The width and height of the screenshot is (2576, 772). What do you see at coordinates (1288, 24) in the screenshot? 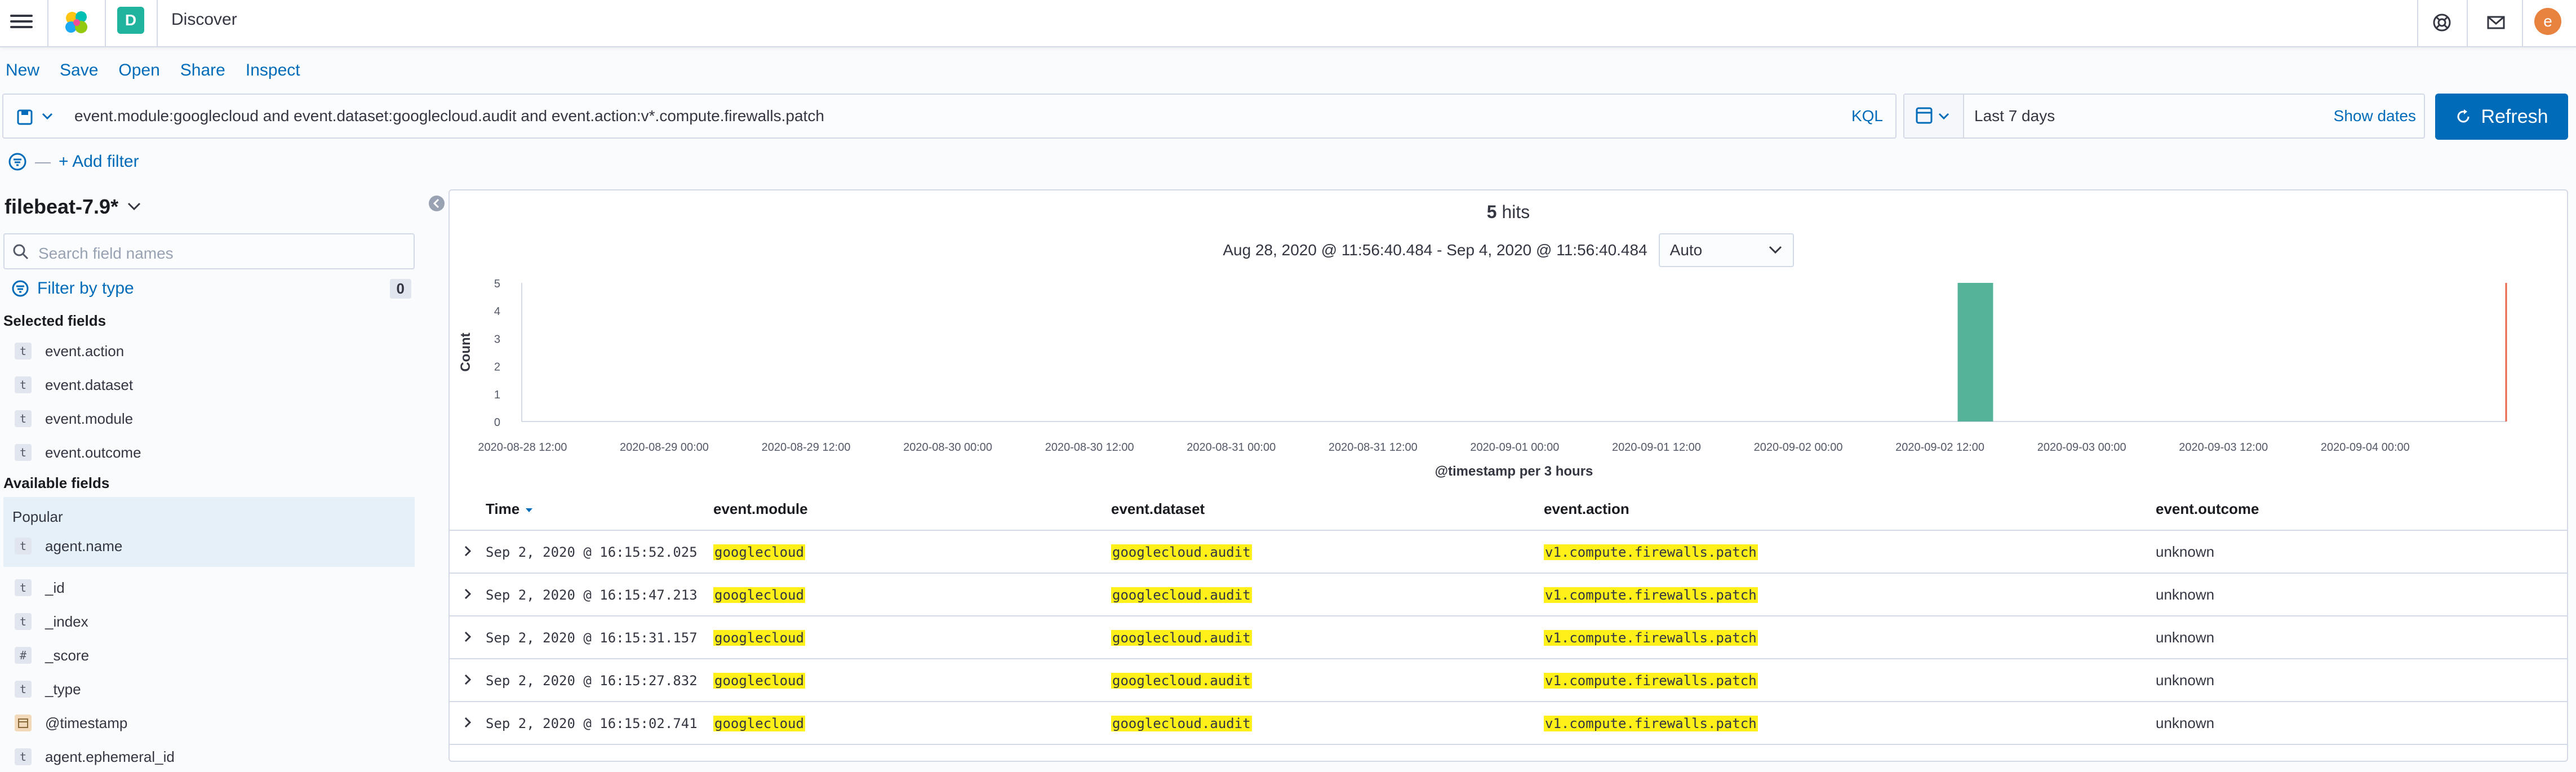
I see `app-header: D Discover e` at bounding box center [1288, 24].